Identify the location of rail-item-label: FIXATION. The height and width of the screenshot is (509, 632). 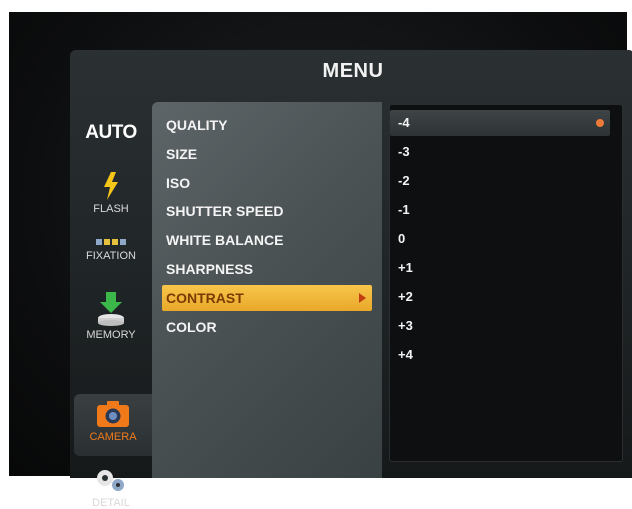
(111, 256).